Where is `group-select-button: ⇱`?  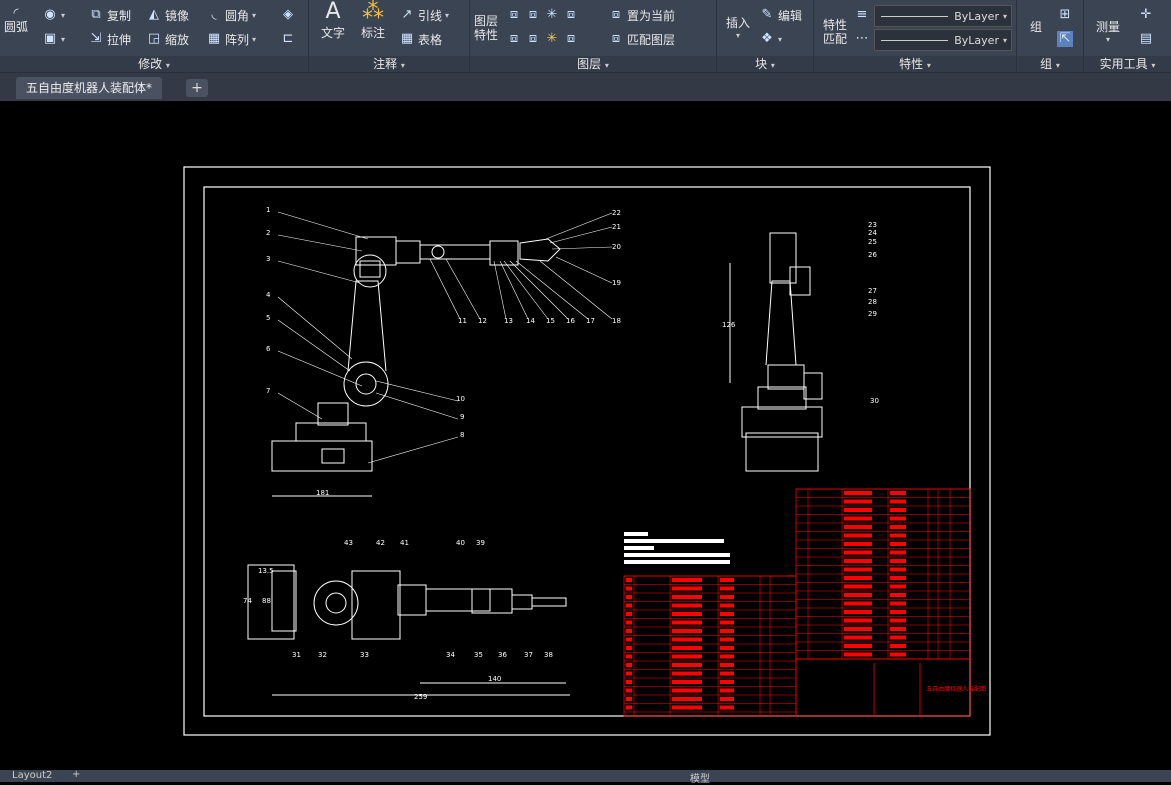 group-select-button: ⇱ is located at coordinates (1065, 39).